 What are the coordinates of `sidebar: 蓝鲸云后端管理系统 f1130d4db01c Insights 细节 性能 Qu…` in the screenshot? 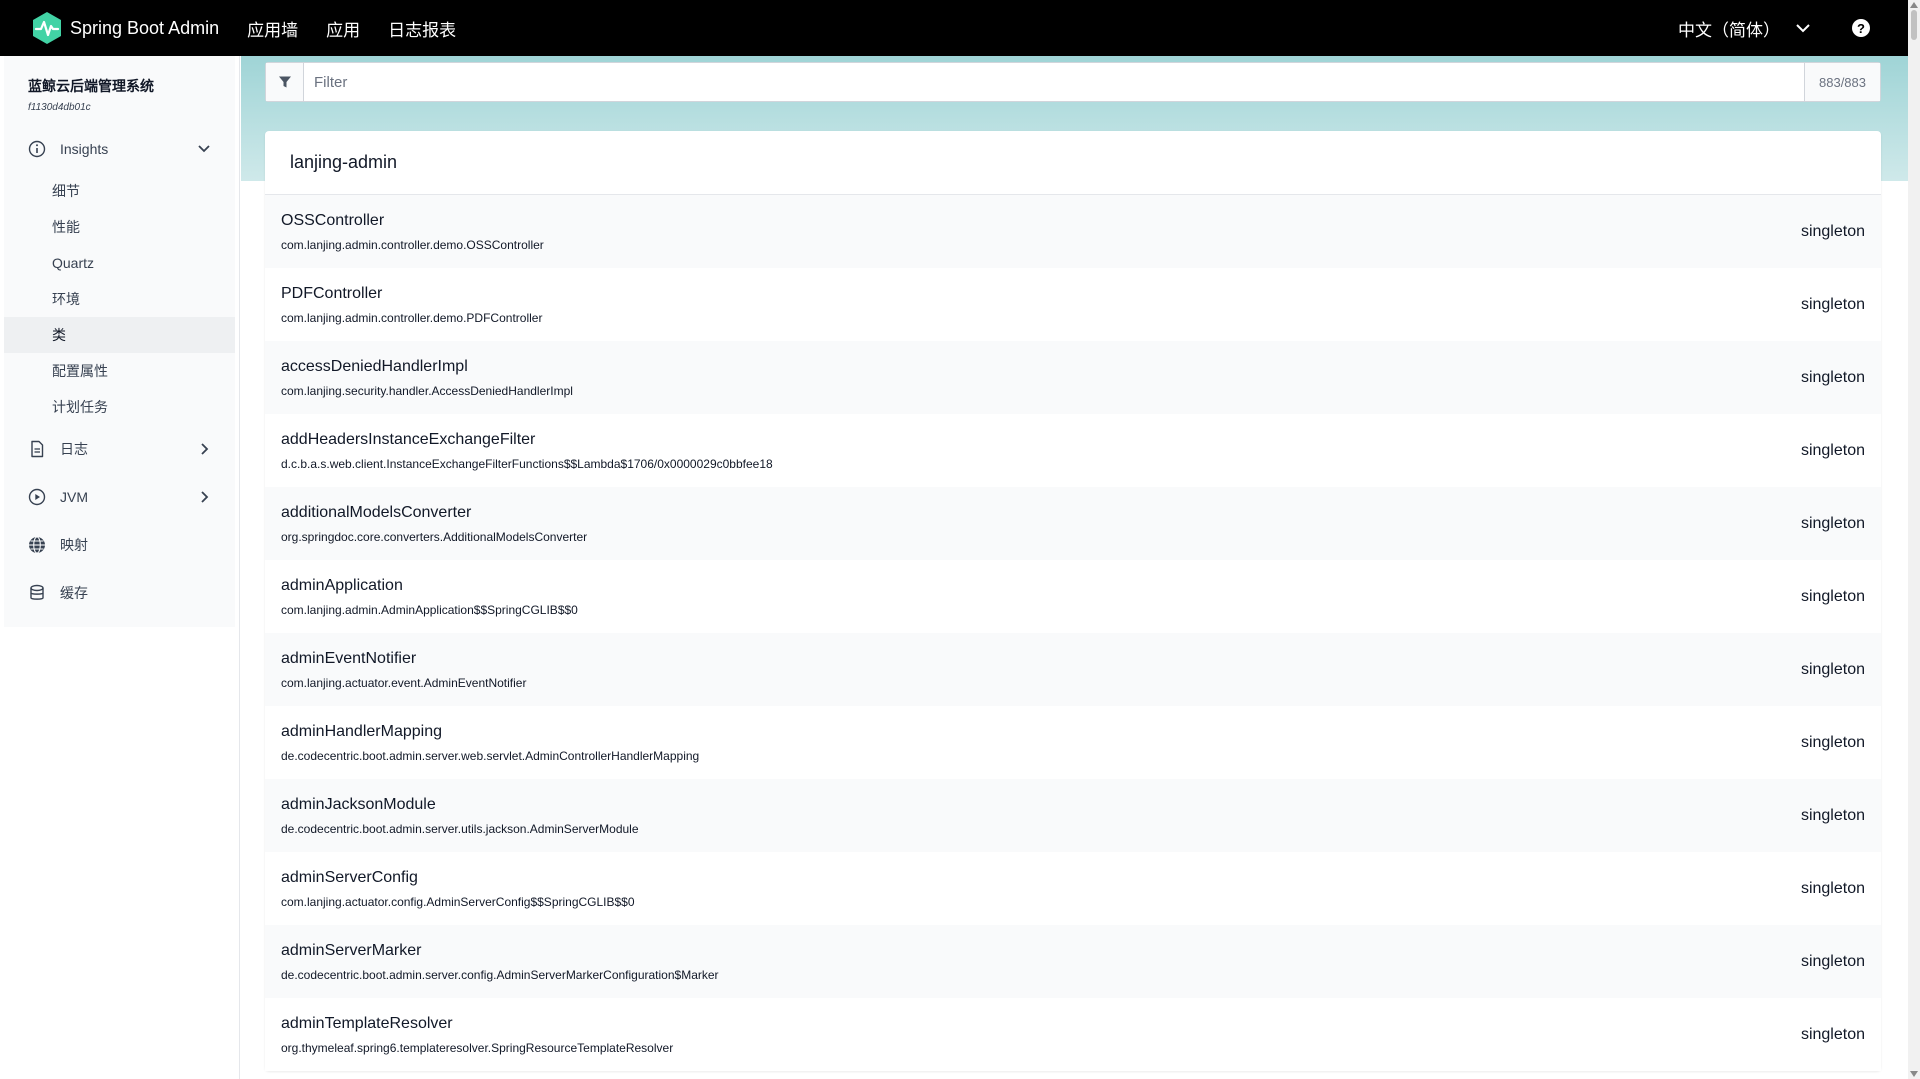 It's located at (120, 567).